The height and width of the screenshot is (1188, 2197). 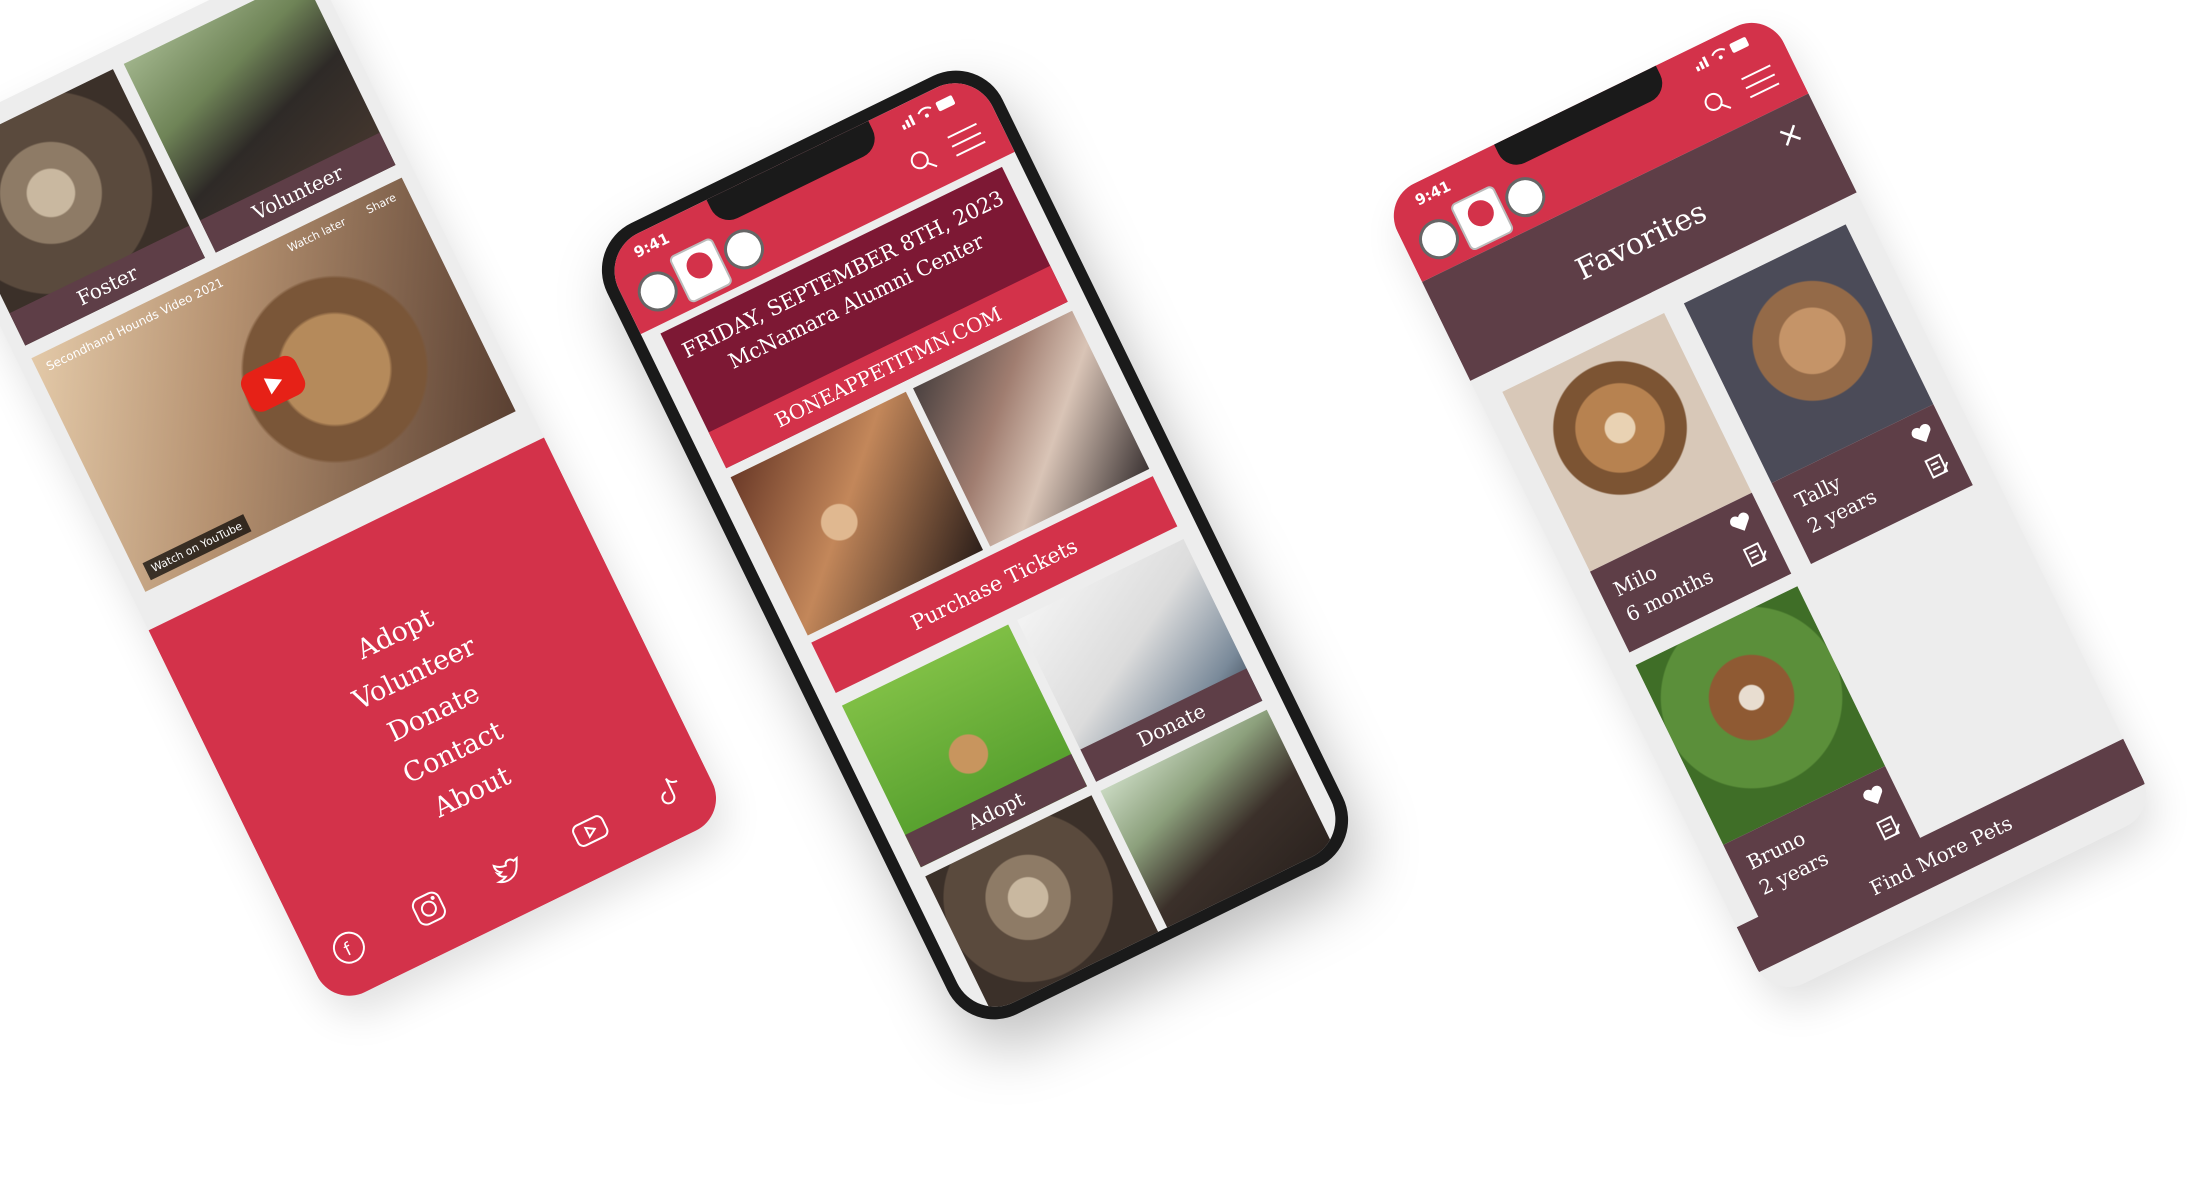 I want to click on favorites-title: Favorites, so click(x=1641, y=241).